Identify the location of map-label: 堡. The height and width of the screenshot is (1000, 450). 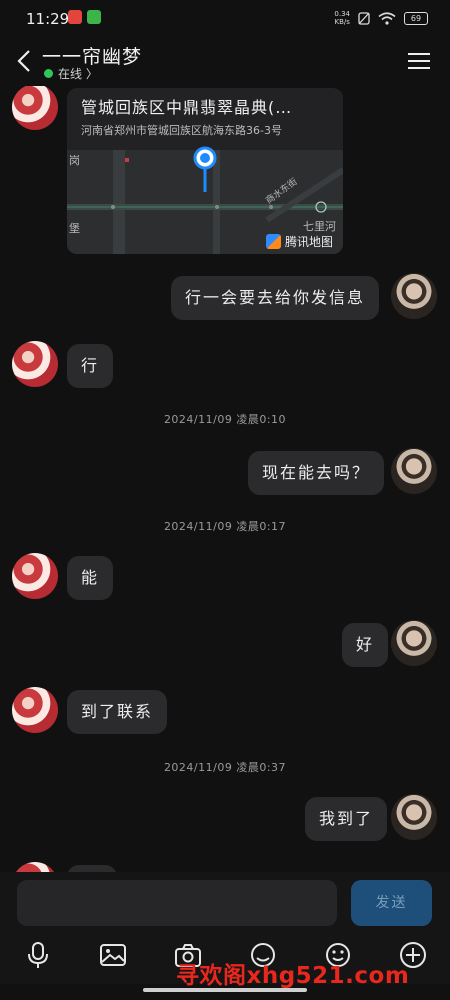
(74, 228).